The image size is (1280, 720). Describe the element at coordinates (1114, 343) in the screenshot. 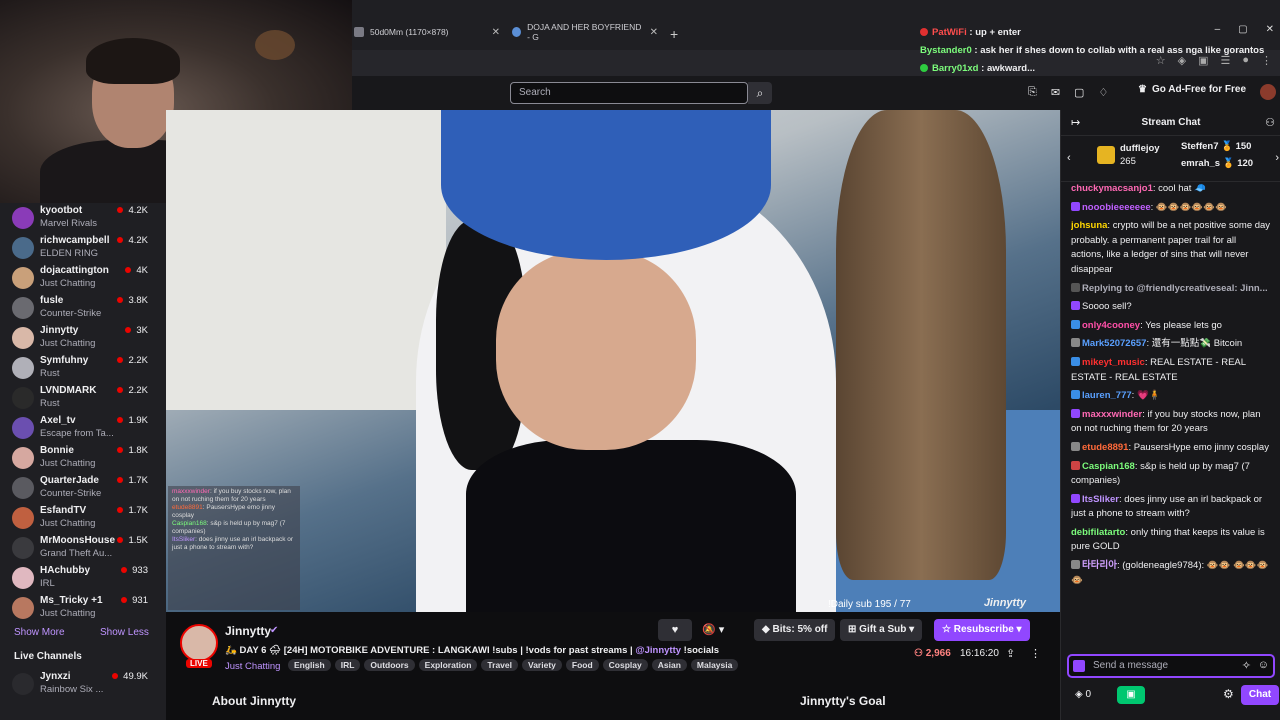

I see `chat-username: Mark52072657` at that location.